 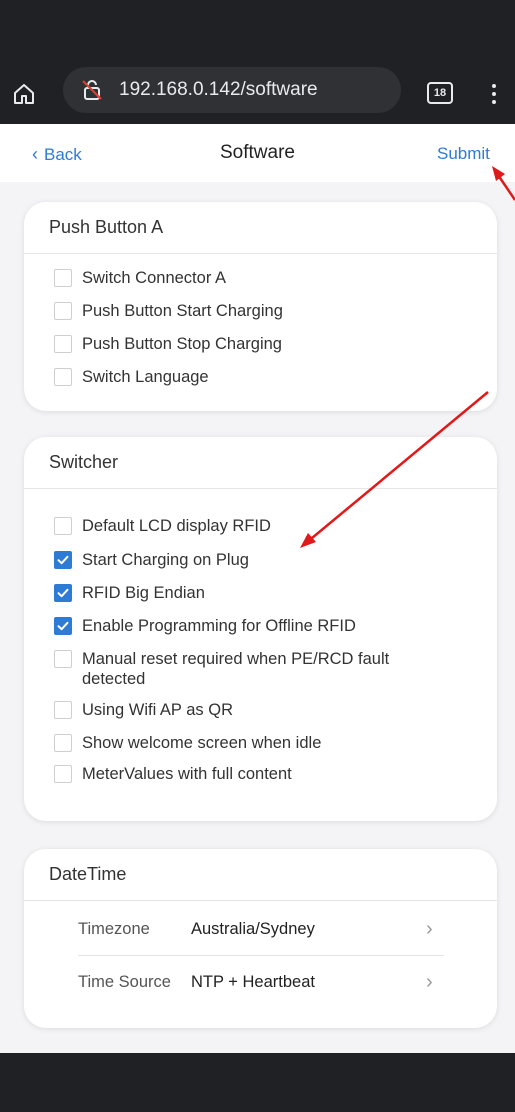 I want to click on checkbox-switch-connector-a: Switch Connector A, so click(x=140, y=278).